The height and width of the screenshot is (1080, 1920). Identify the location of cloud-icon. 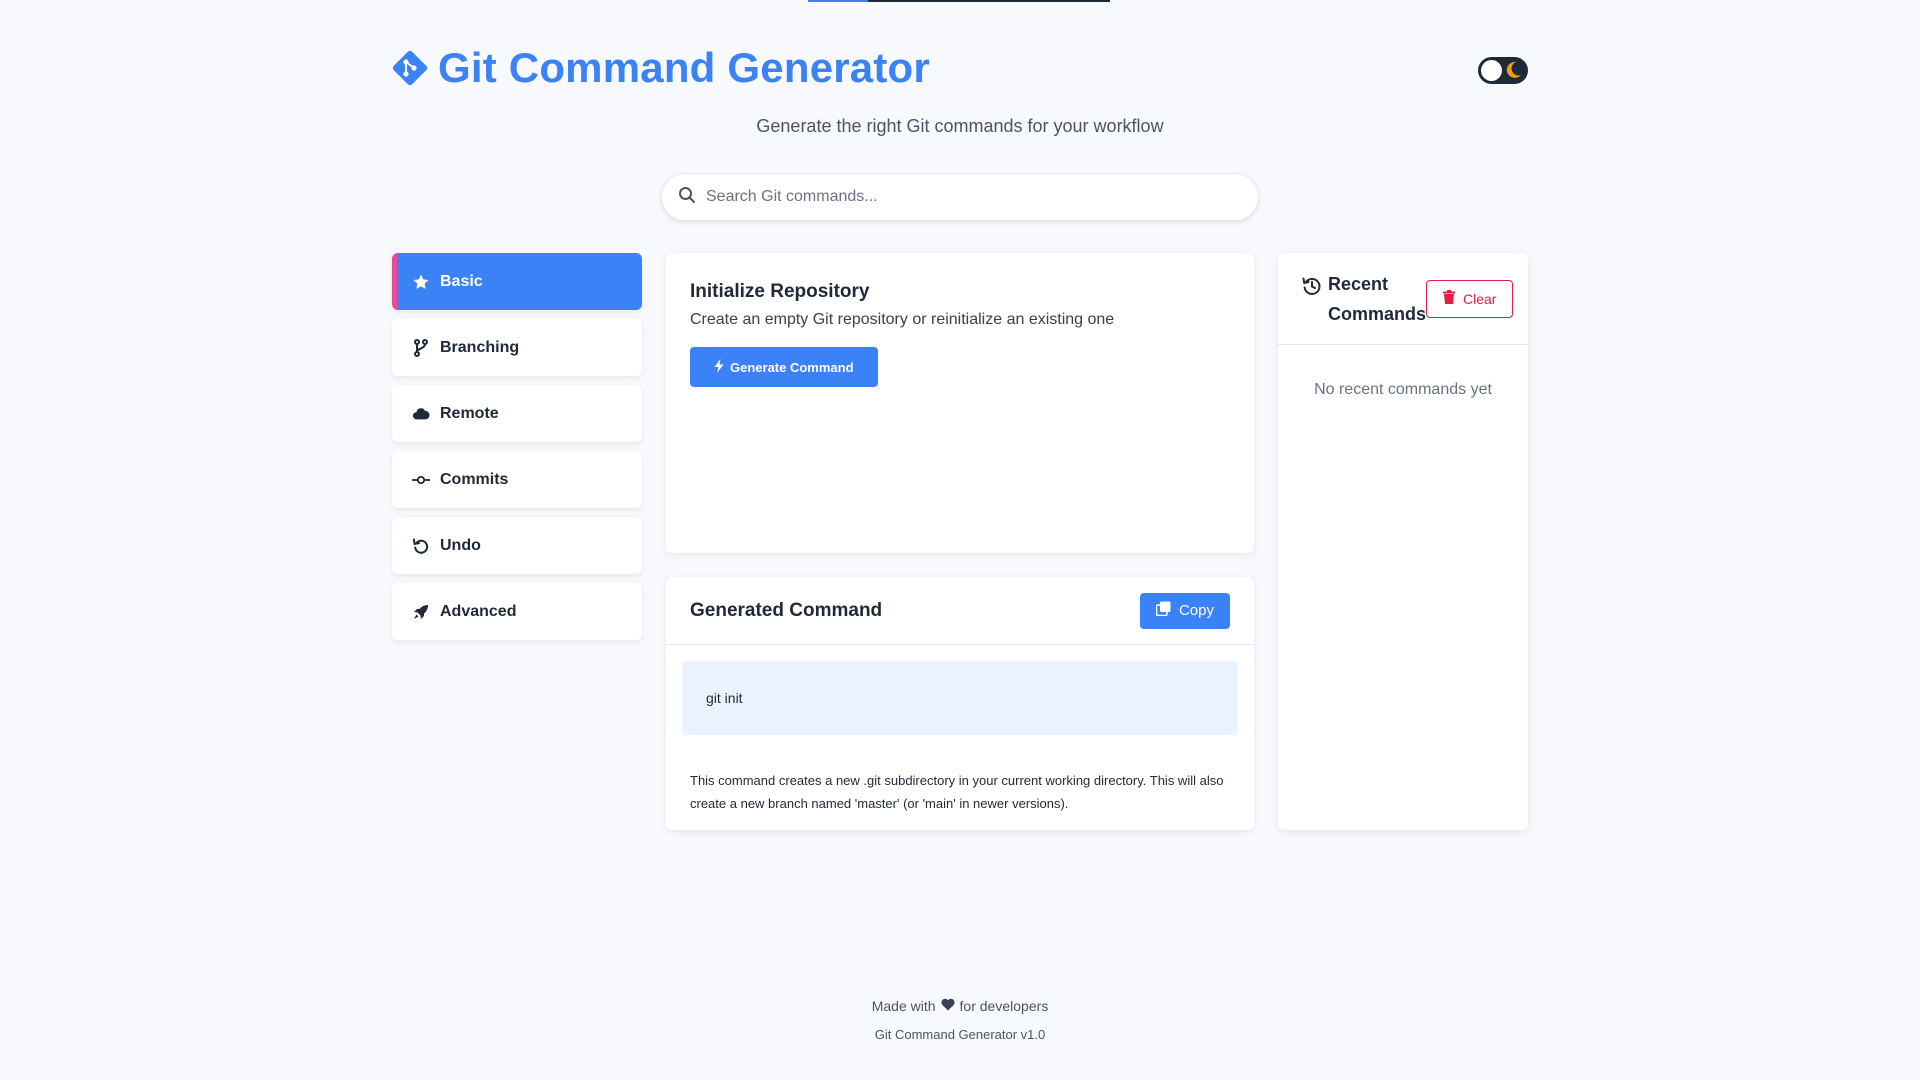
(421, 414).